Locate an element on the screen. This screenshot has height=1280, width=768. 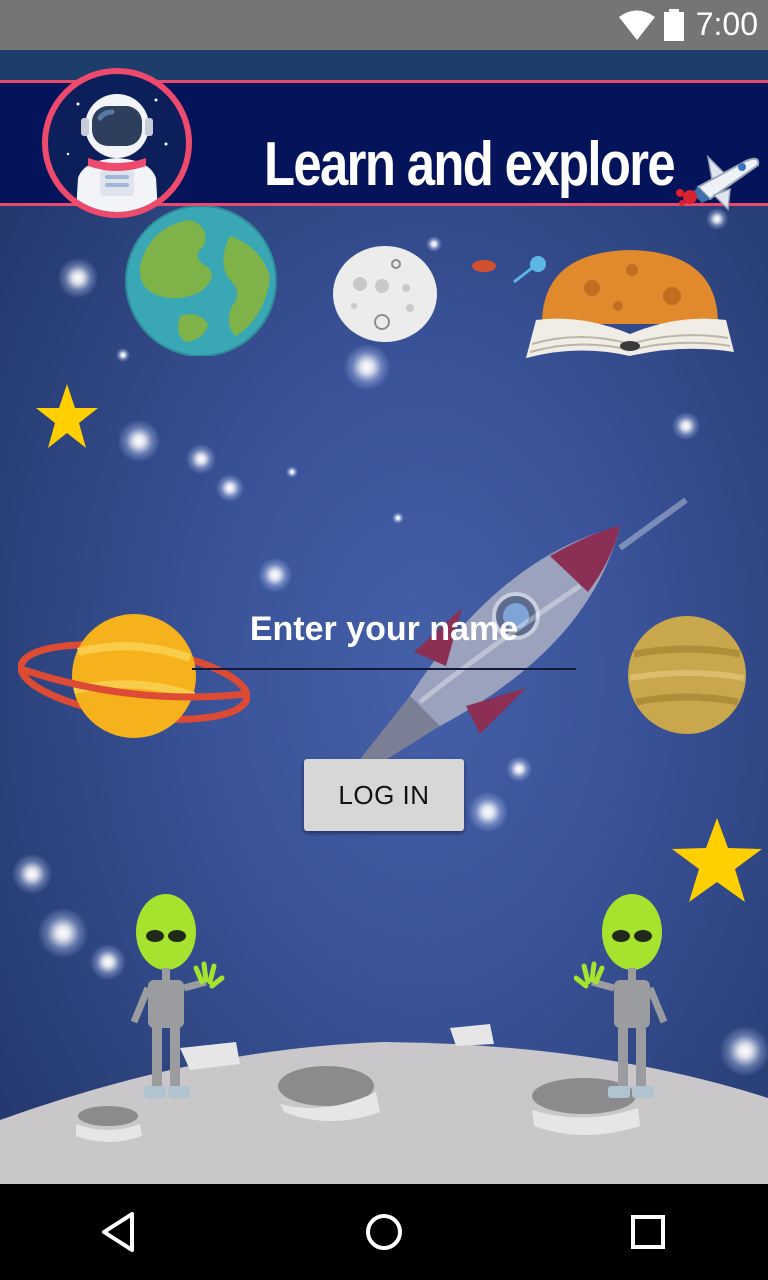
recents-square-icon is located at coordinates (648, 1232).